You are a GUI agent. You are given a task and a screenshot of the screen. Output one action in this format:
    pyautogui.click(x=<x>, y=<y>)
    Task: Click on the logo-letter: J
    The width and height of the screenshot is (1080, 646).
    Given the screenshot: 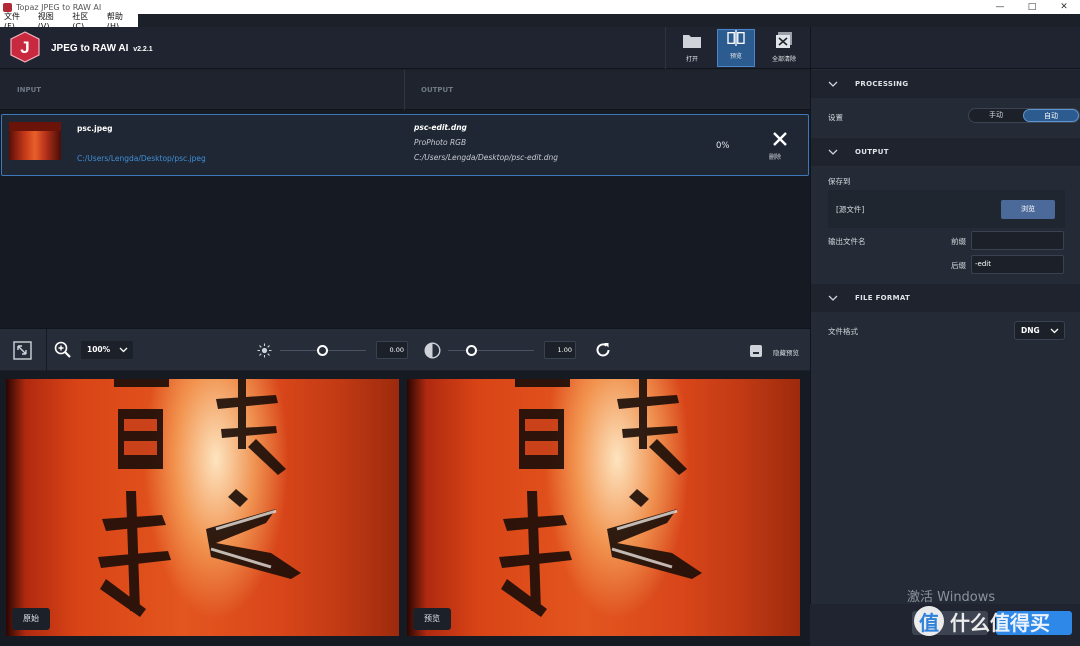 What is the action you would take?
    pyautogui.click(x=24, y=47)
    